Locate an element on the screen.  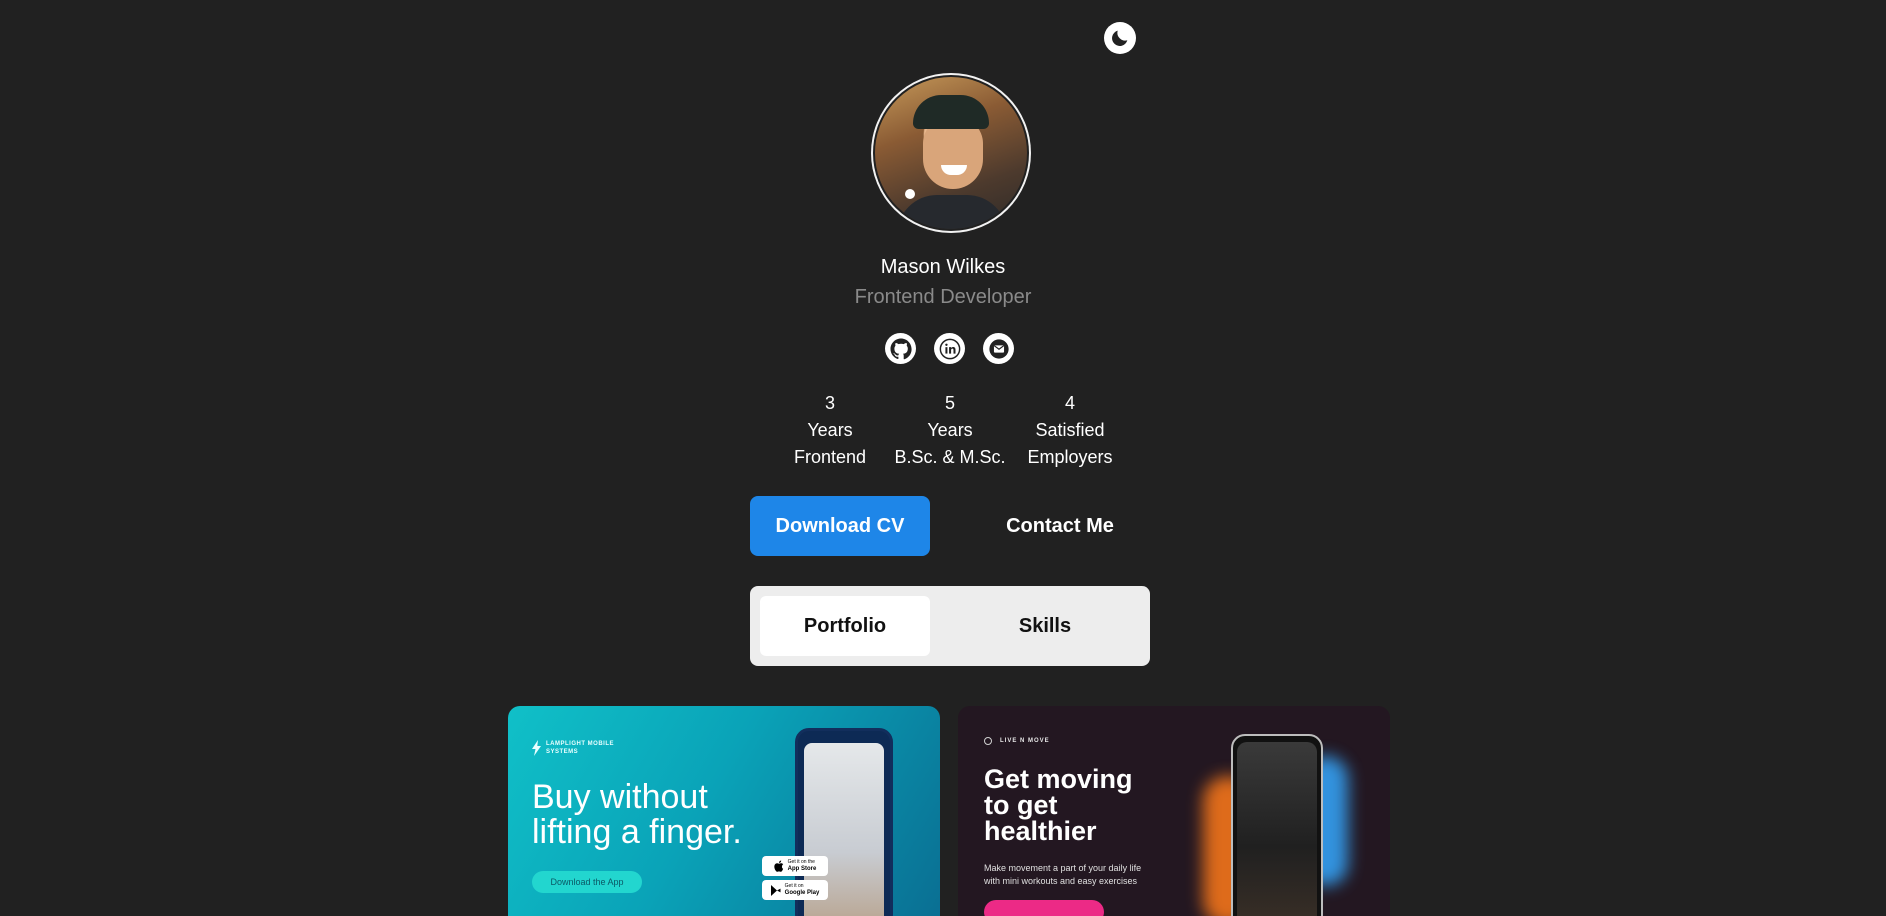
stat-employers: 4 Satisfied Employers is located at coordinates (1070, 430).